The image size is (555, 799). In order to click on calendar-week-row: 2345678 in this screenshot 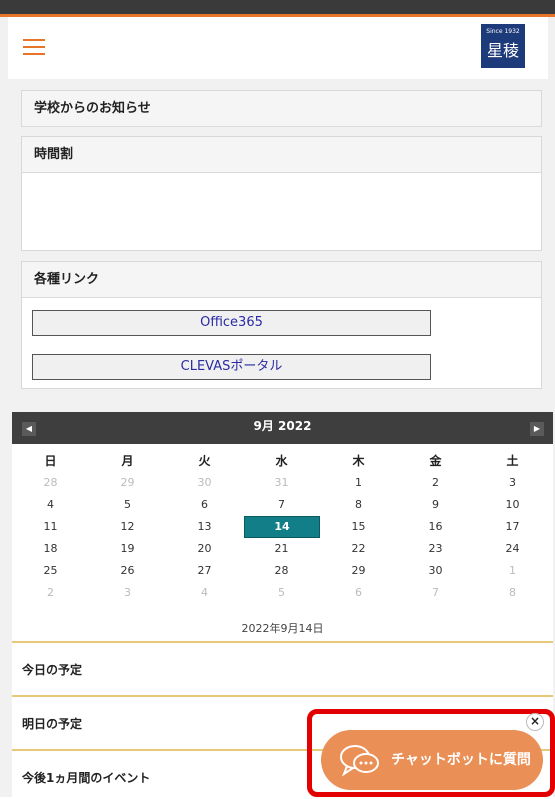, I will do `click(282, 593)`.